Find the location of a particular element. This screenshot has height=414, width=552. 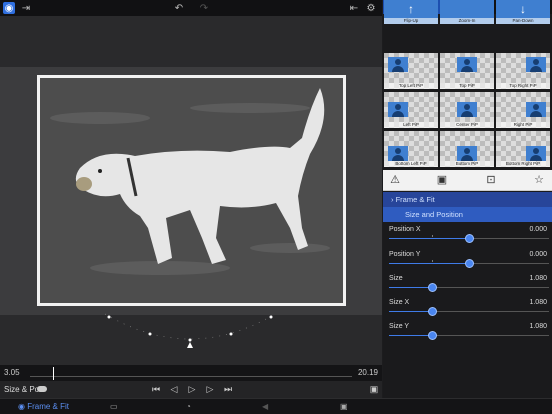

display-icon: ▭ is located at coordinates (114, 406).